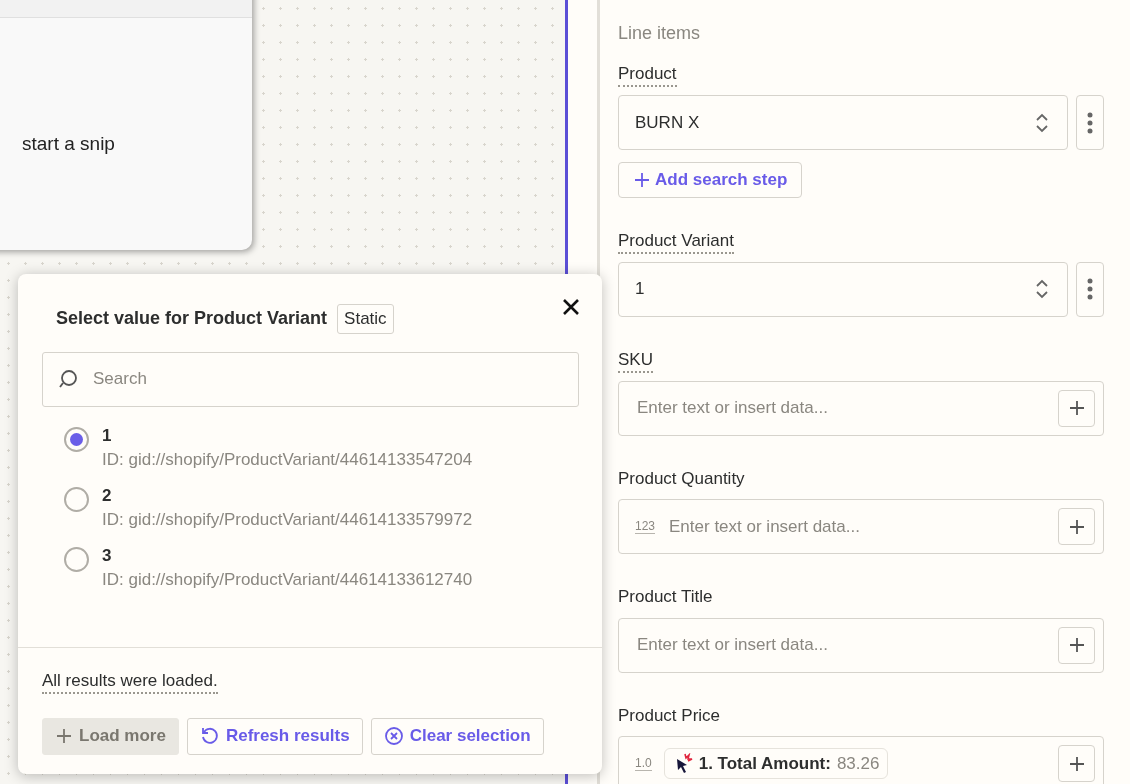  What do you see at coordinates (130, 681) in the screenshot?
I see `status-text: All results were loaded.` at bounding box center [130, 681].